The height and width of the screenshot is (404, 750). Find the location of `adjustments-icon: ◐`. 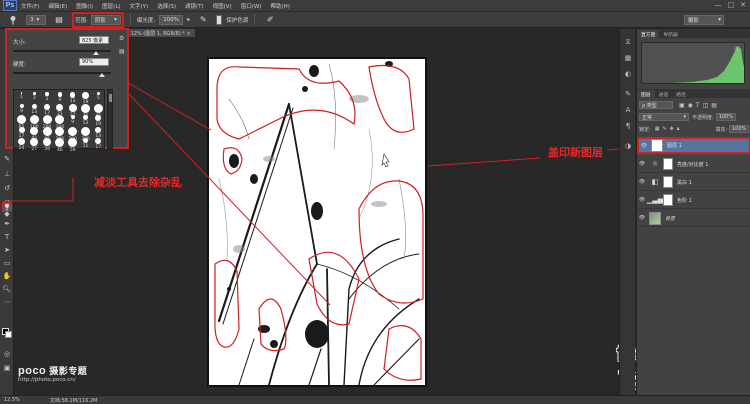

adjustments-icon: ◐ is located at coordinates (628, 74).